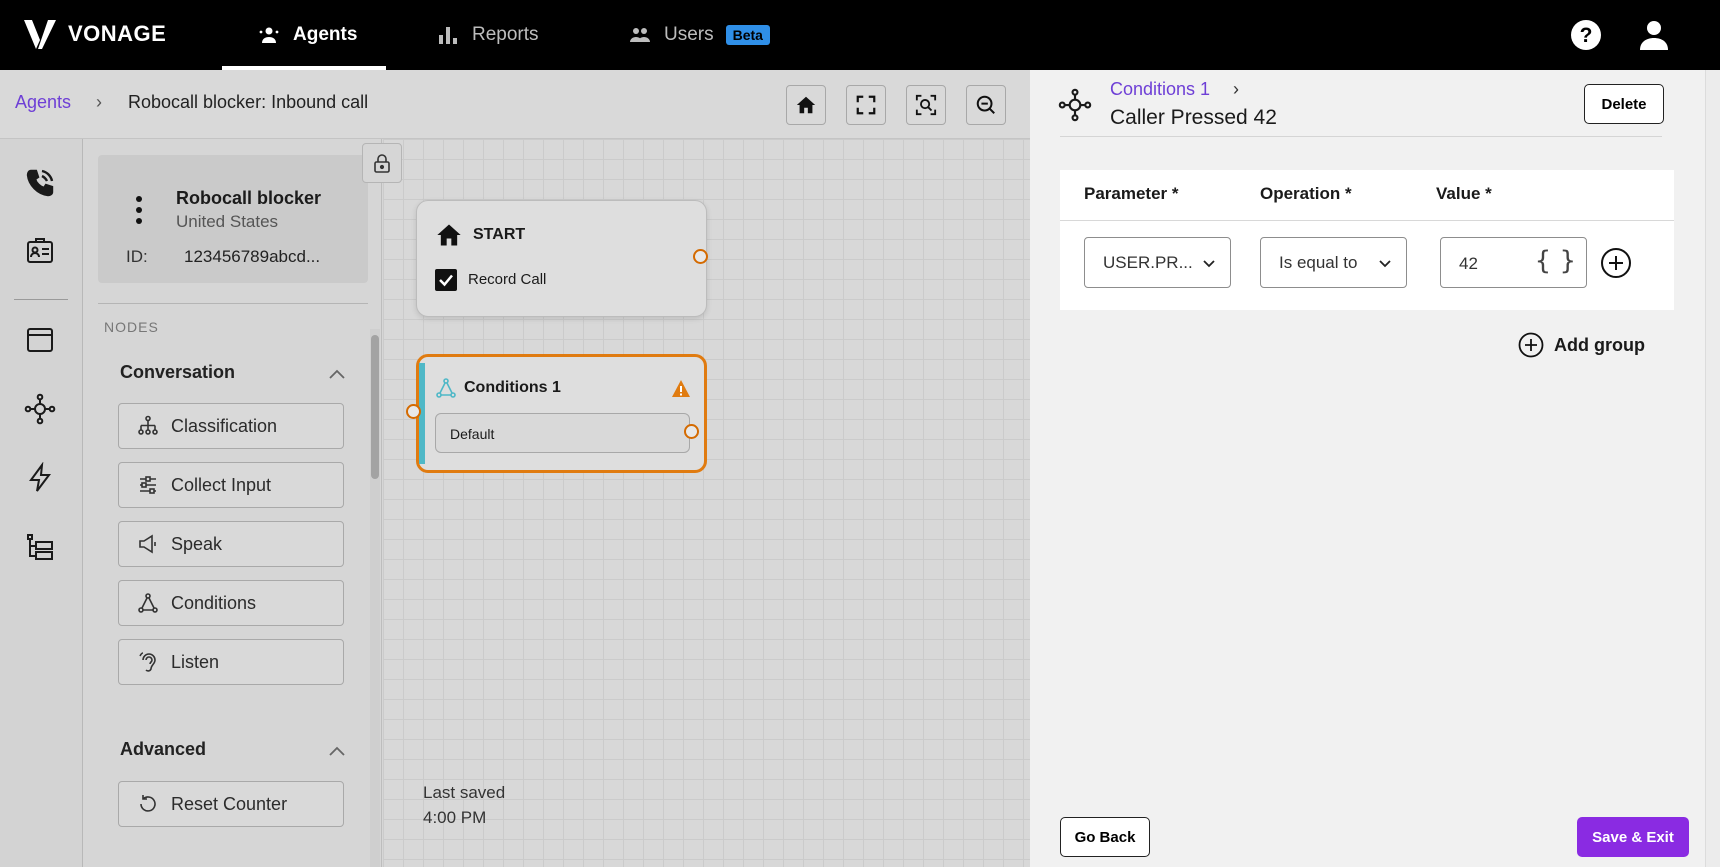 Image resolution: width=1720 pixels, height=867 pixels. I want to click on value-text: 42, so click(1468, 263).